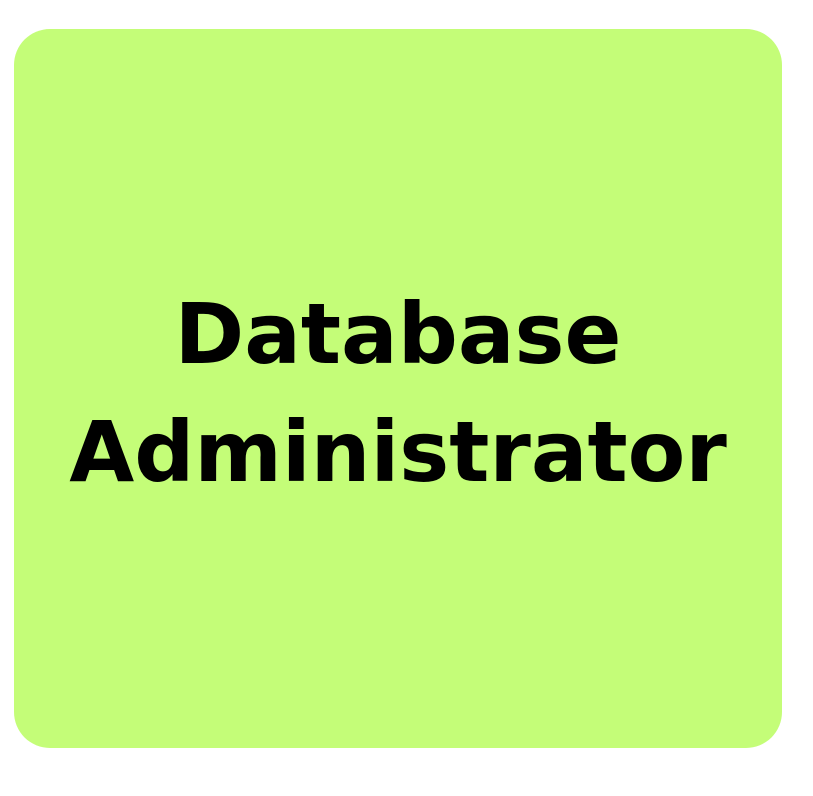 The image size is (813, 796). I want to click on card-title-line-1: Database, so click(398, 333).